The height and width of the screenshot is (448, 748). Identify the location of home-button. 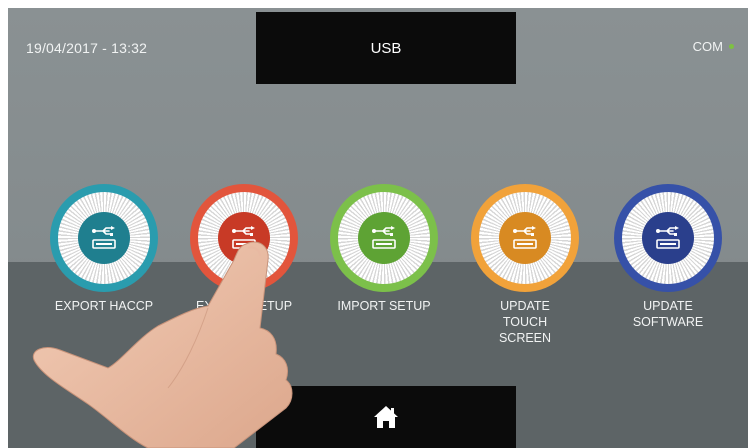
(386, 417).